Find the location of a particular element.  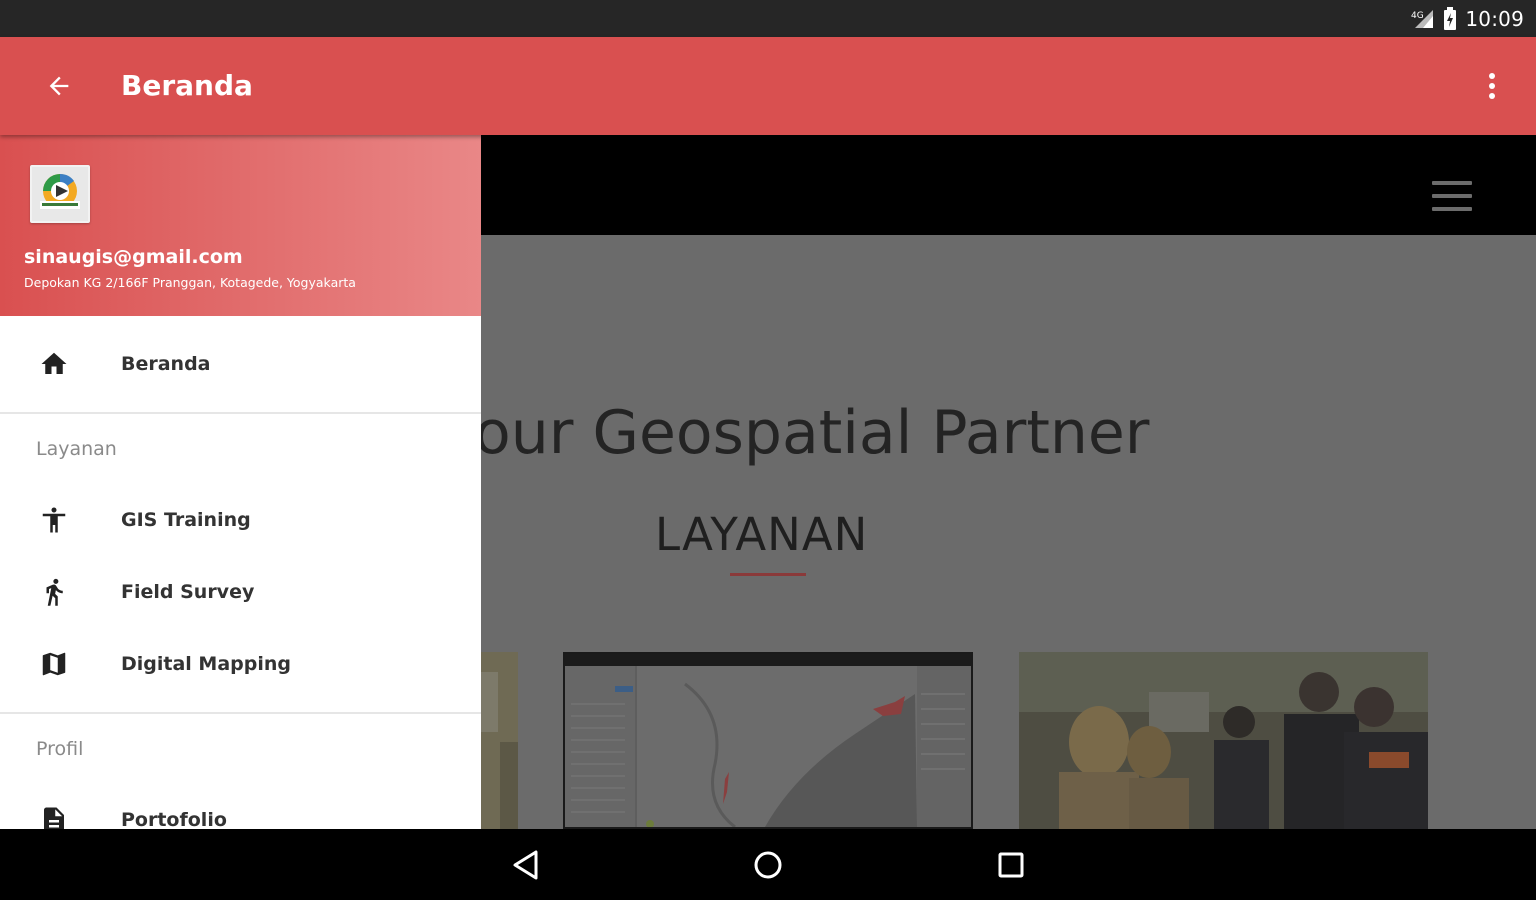

page-title: Beranda is located at coordinates (187, 85).